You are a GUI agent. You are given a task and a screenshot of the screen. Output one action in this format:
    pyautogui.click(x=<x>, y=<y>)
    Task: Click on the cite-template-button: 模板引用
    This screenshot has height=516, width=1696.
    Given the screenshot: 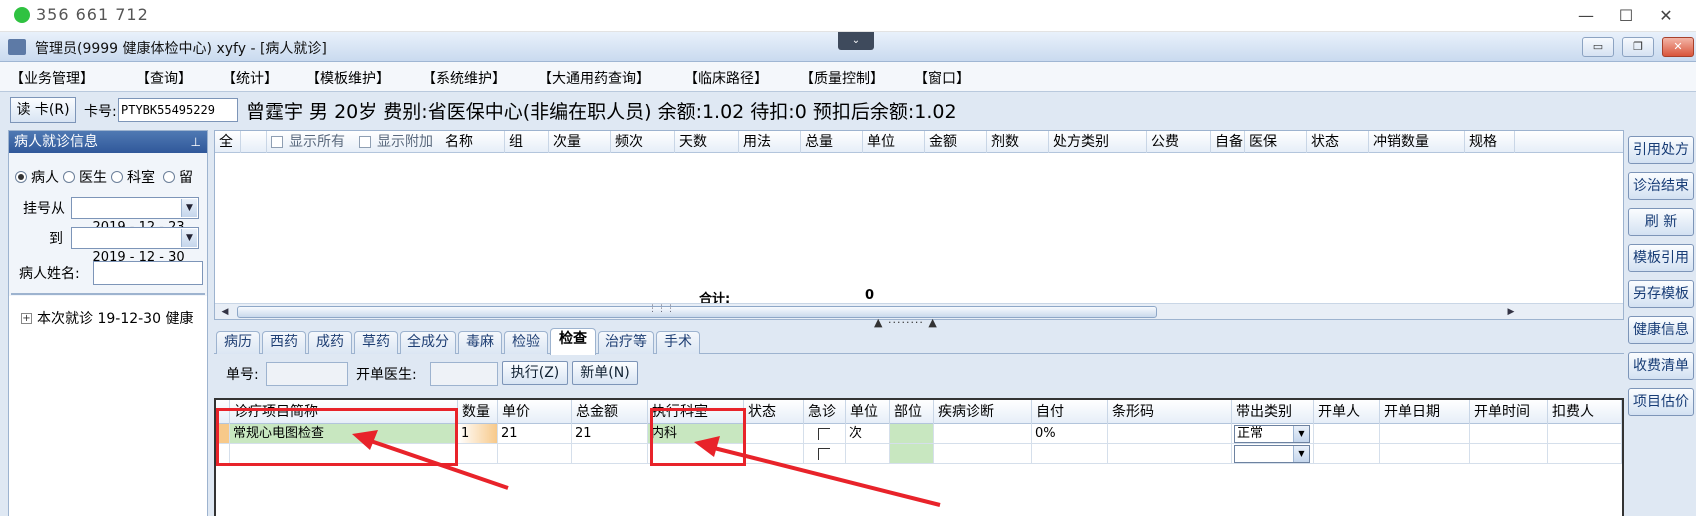 What is the action you would take?
    pyautogui.click(x=1661, y=258)
    